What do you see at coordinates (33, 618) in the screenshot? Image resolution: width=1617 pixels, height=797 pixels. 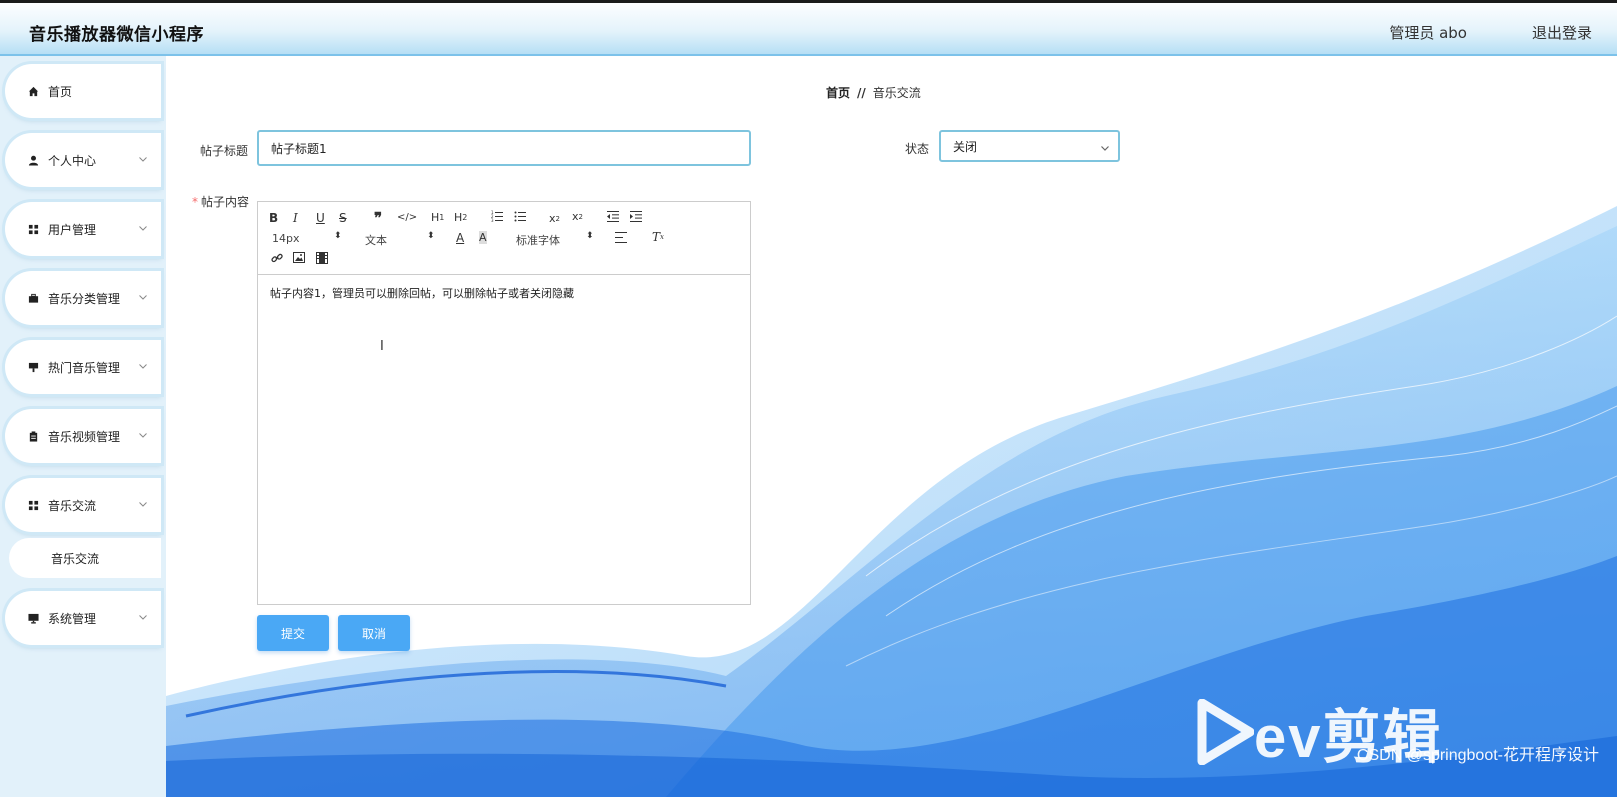 I see `monitor-icon` at bounding box center [33, 618].